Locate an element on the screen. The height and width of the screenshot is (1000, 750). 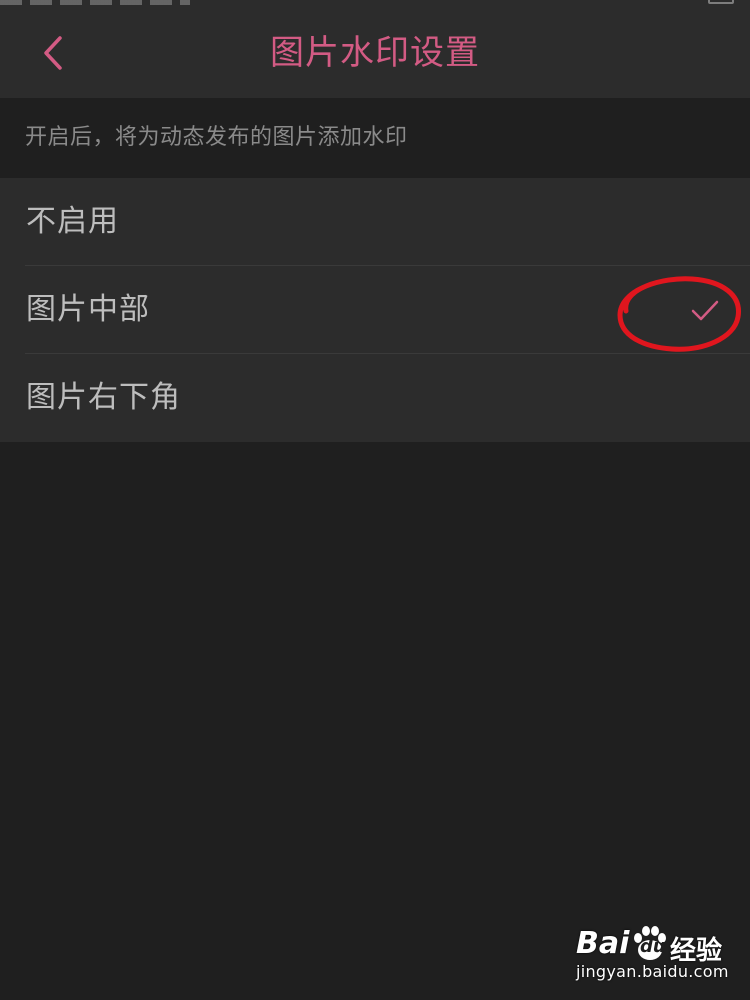
watermark-brand: Bai du 经验 is located at coordinates (654, 945).